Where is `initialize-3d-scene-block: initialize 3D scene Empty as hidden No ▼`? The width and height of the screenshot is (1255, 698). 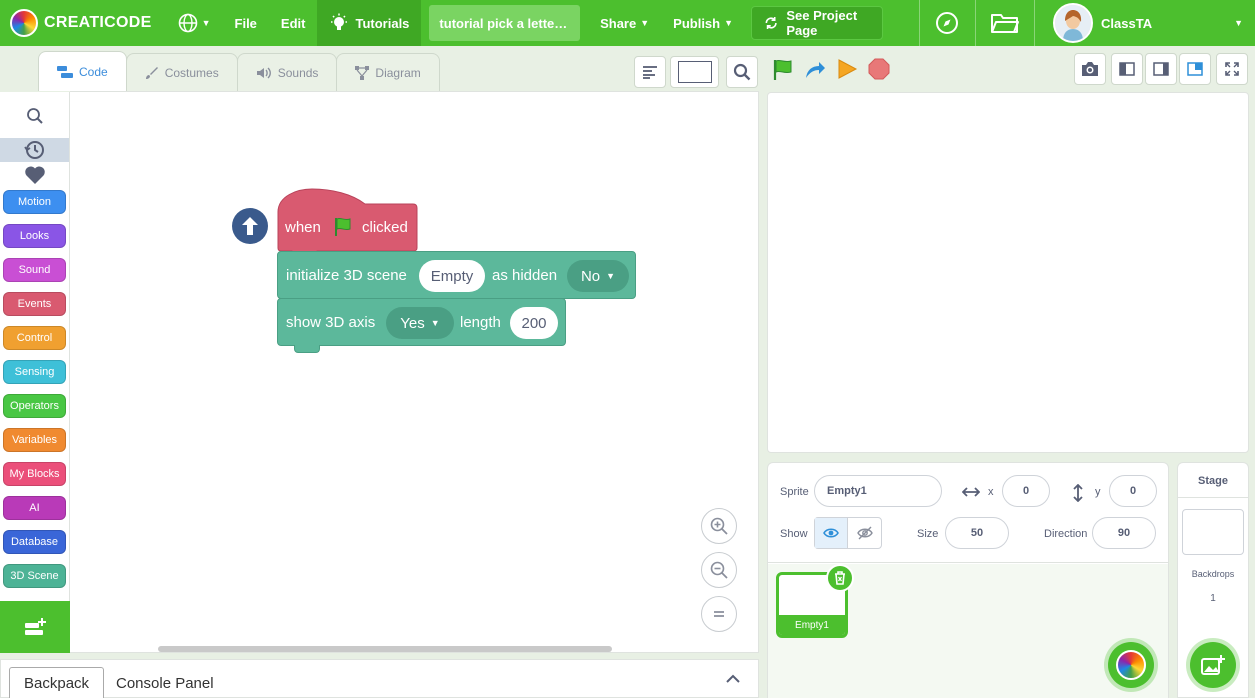
initialize-3d-scene-block: initialize 3D scene Empty as hidden No ▼ is located at coordinates (456, 275).